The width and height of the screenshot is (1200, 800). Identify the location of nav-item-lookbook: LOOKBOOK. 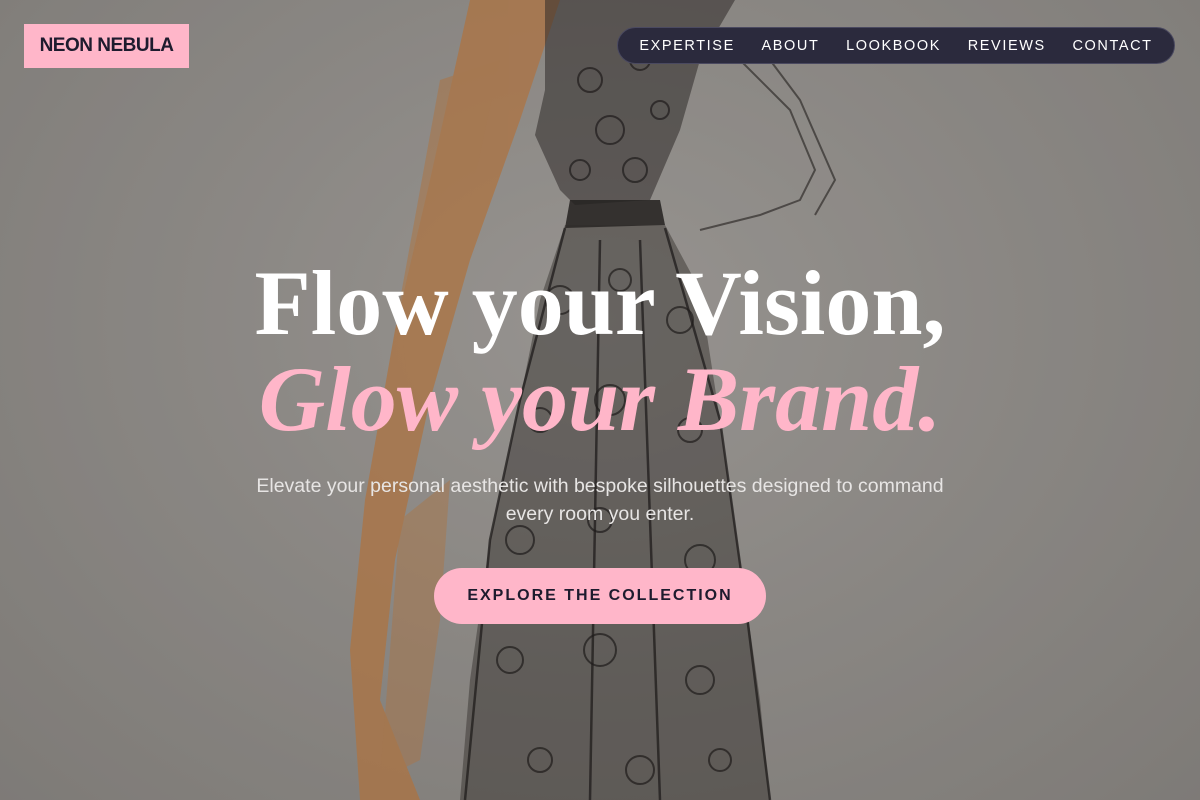
(893, 46).